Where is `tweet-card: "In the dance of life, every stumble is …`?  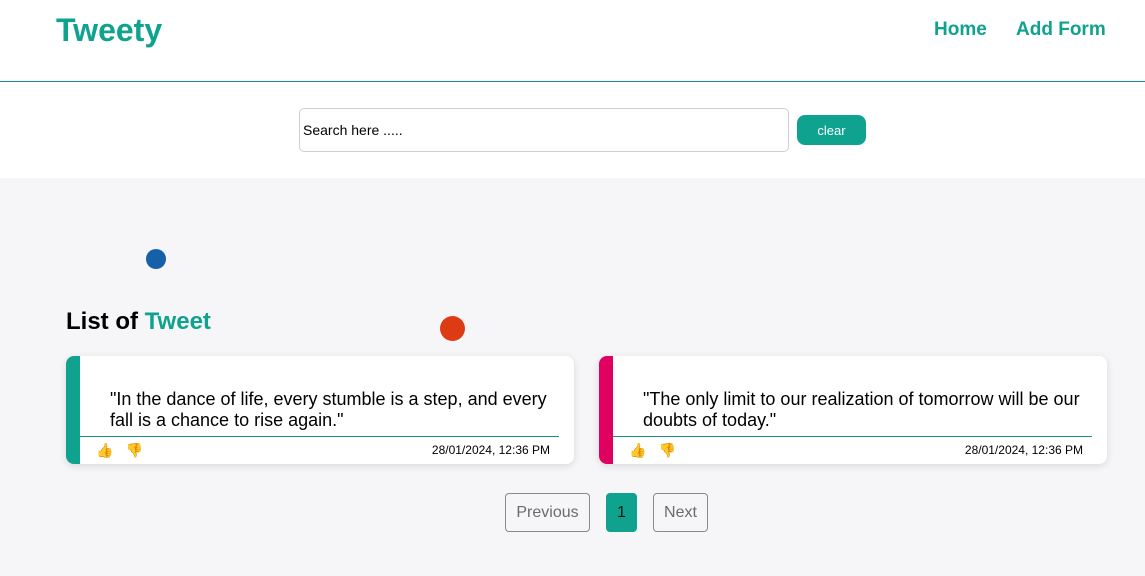
tweet-card: "In the dance of life, every stumble is … is located at coordinates (320, 410).